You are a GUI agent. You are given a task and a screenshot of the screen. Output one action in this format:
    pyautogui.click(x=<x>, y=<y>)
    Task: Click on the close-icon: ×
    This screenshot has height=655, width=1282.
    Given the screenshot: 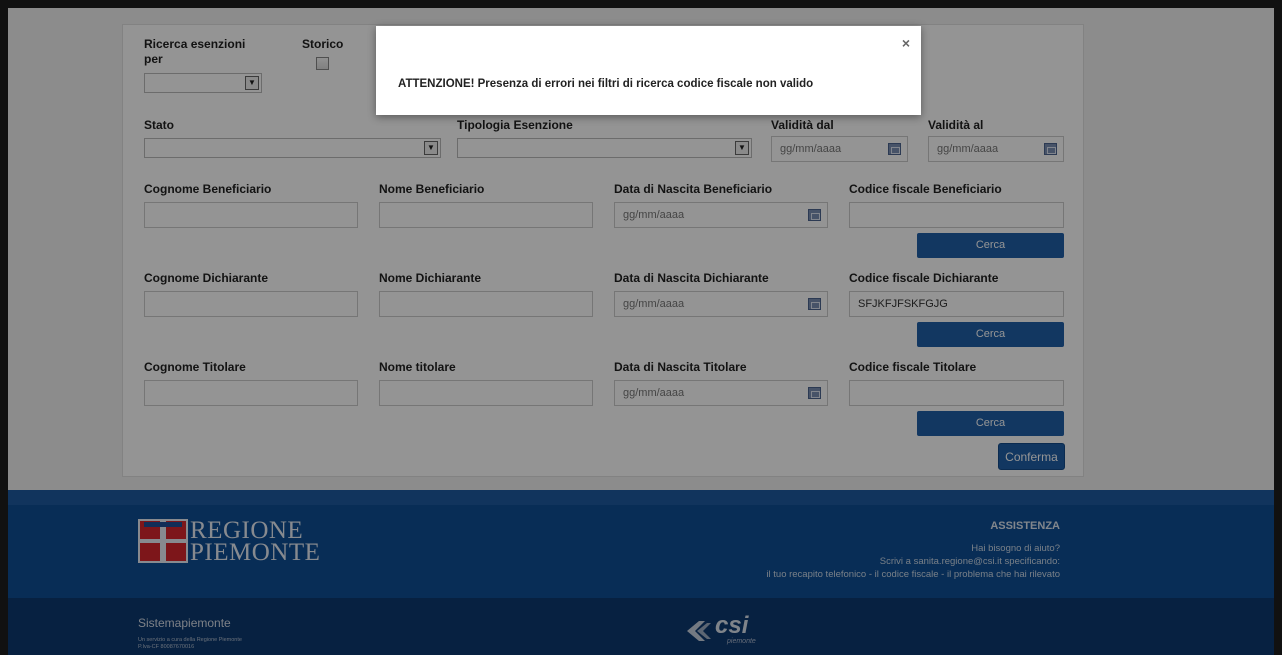 What is the action you would take?
    pyautogui.click(x=906, y=43)
    